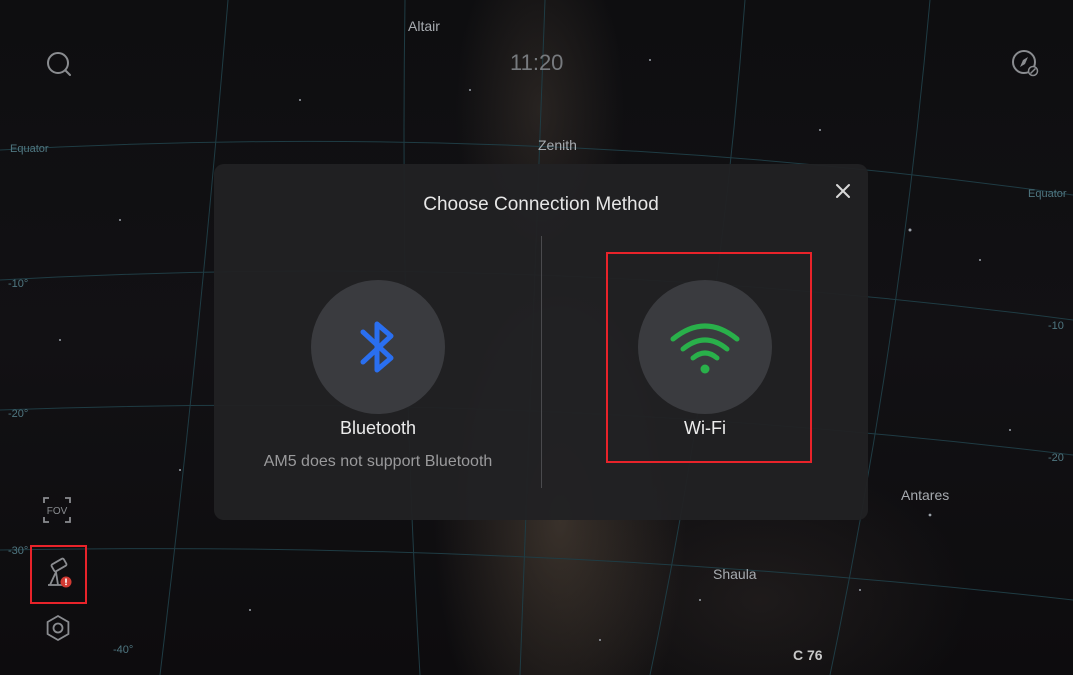 The height and width of the screenshot is (675, 1073). Describe the element at coordinates (925, 495) in the screenshot. I see `star-label-antares: Antares` at that location.